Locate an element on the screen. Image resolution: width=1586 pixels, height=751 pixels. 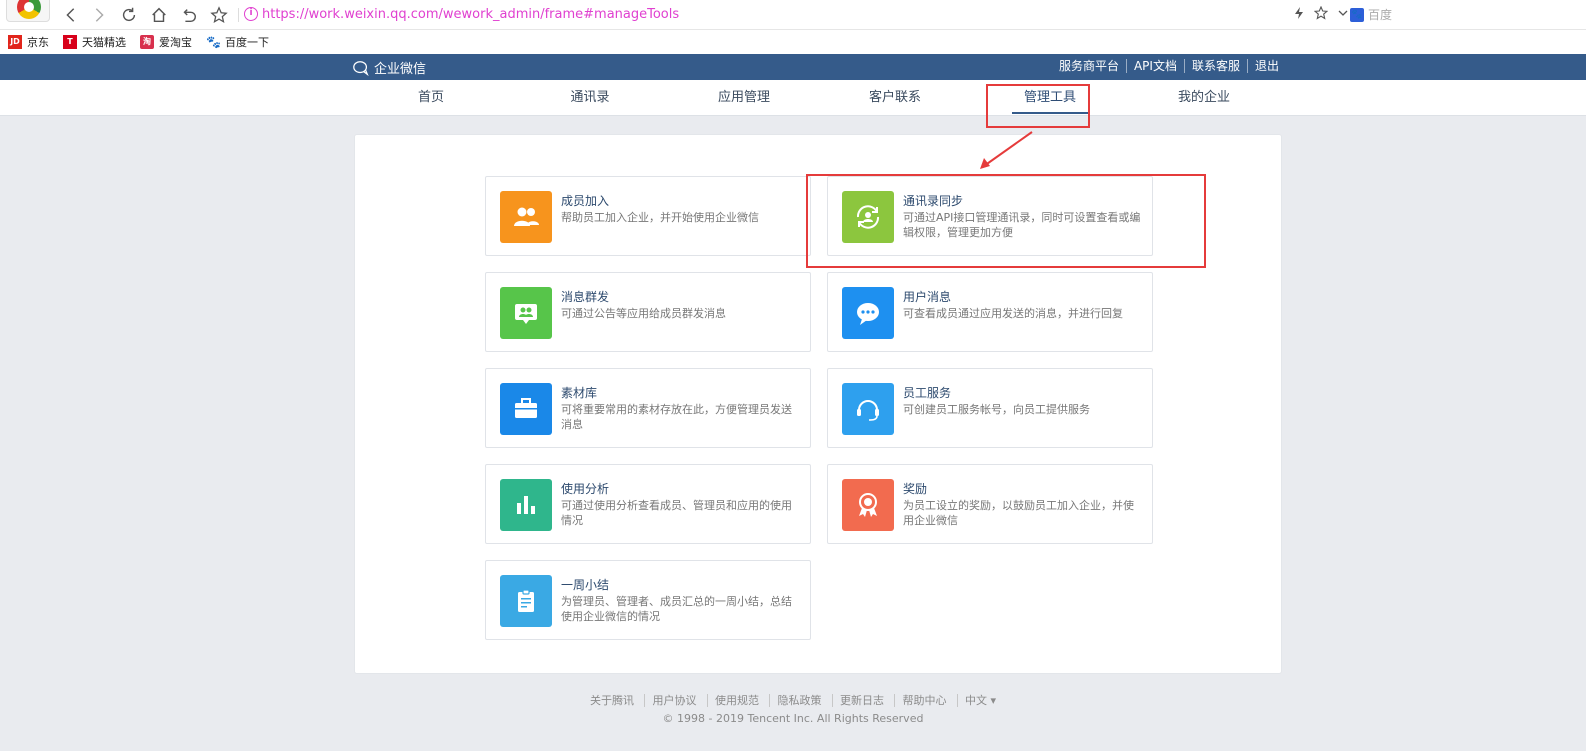
baidu-icon: 🐾 is located at coordinates (213, 42).